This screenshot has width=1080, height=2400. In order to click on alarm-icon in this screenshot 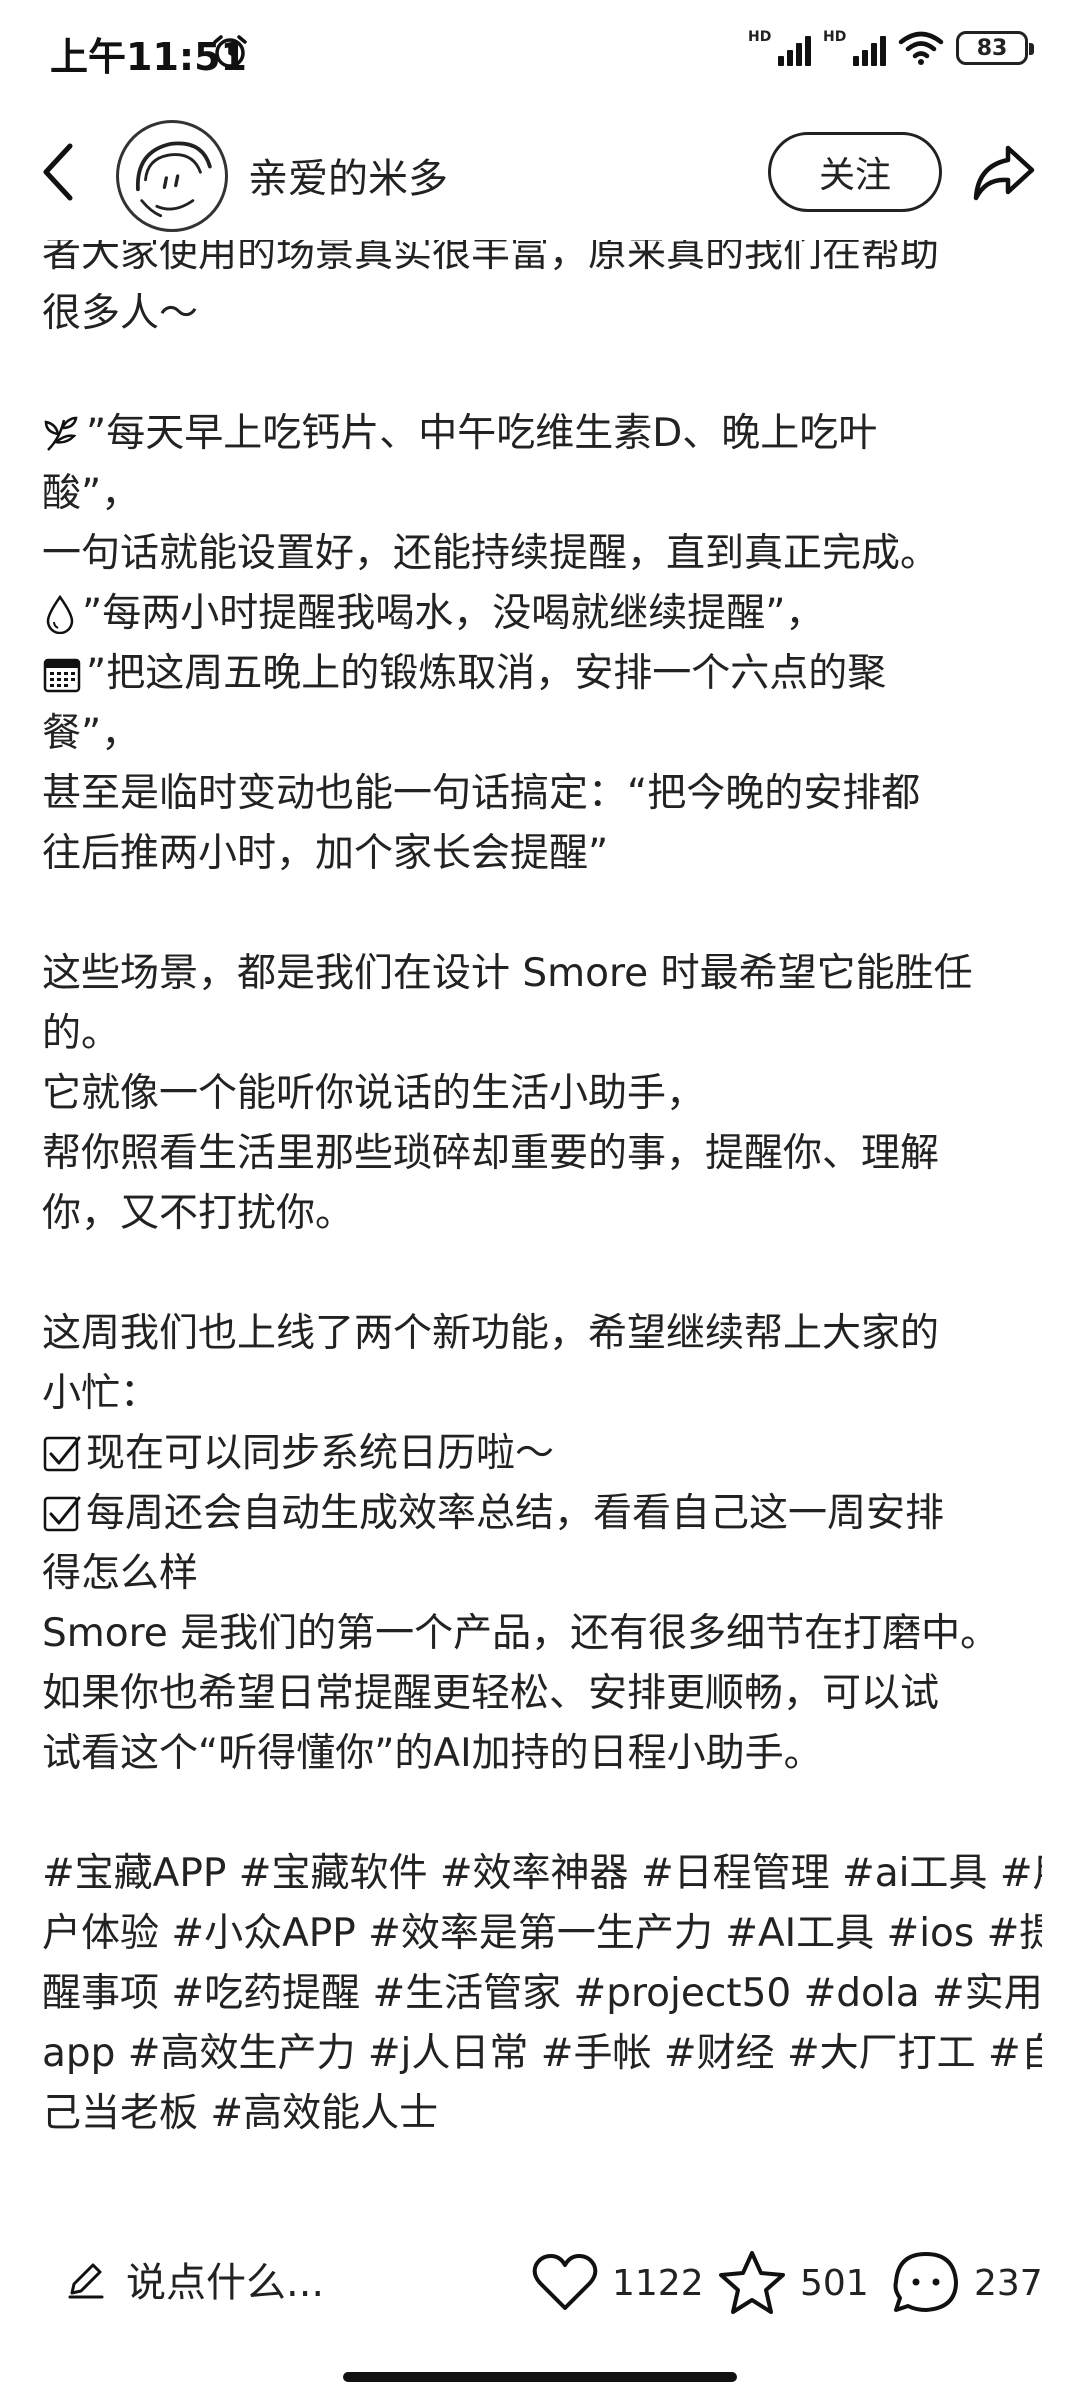, I will do `click(230, 51)`.